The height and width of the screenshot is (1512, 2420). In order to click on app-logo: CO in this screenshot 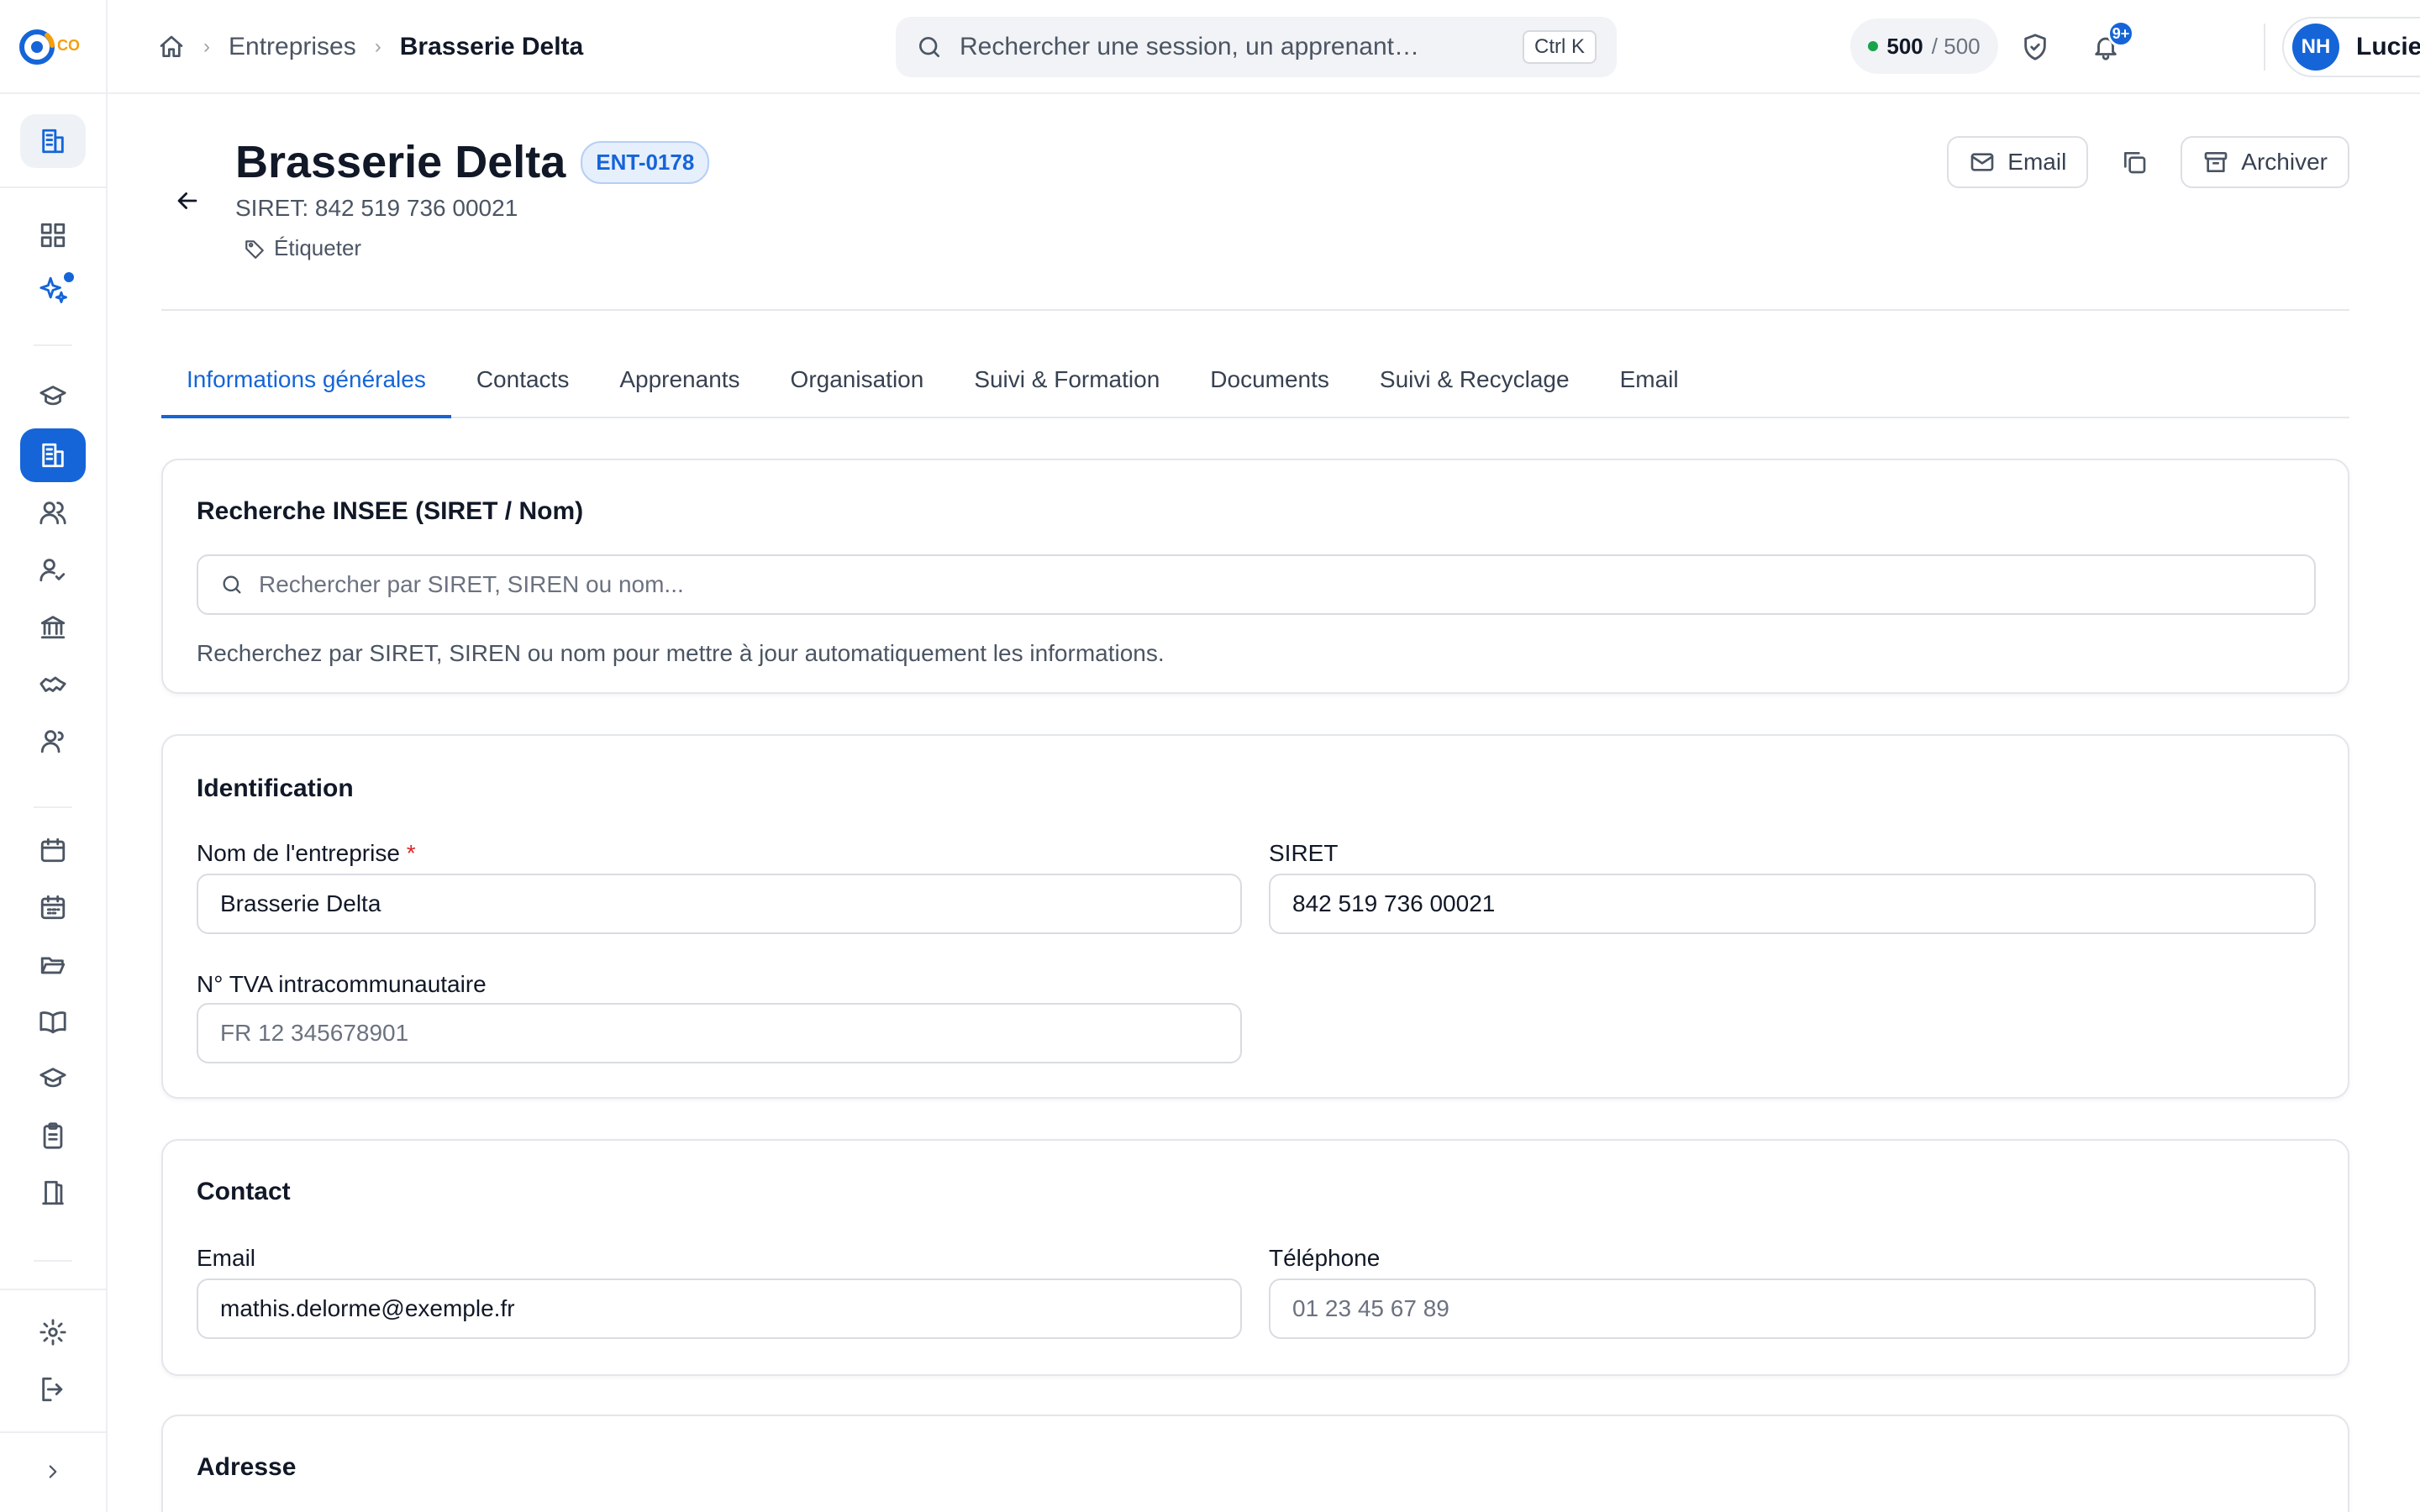, I will do `click(53, 47)`.